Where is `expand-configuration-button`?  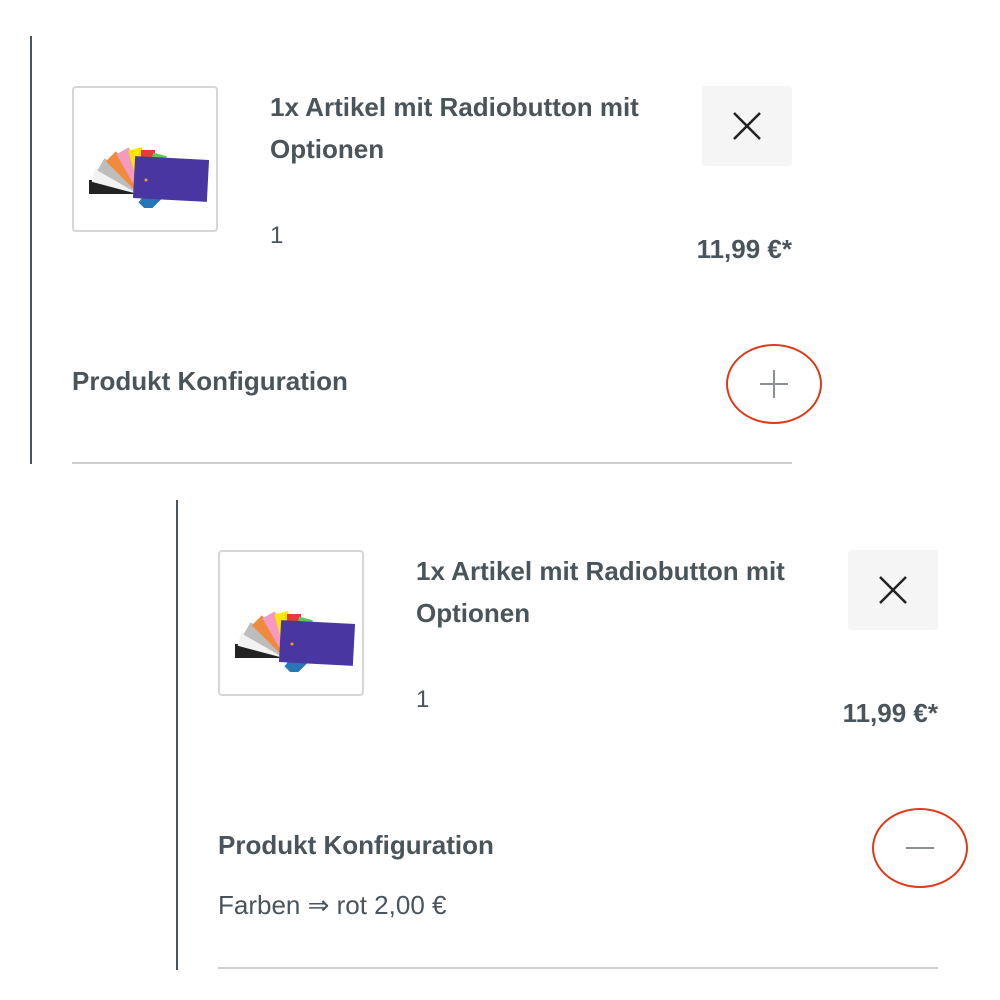
expand-configuration-button is located at coordinates (774, 384).